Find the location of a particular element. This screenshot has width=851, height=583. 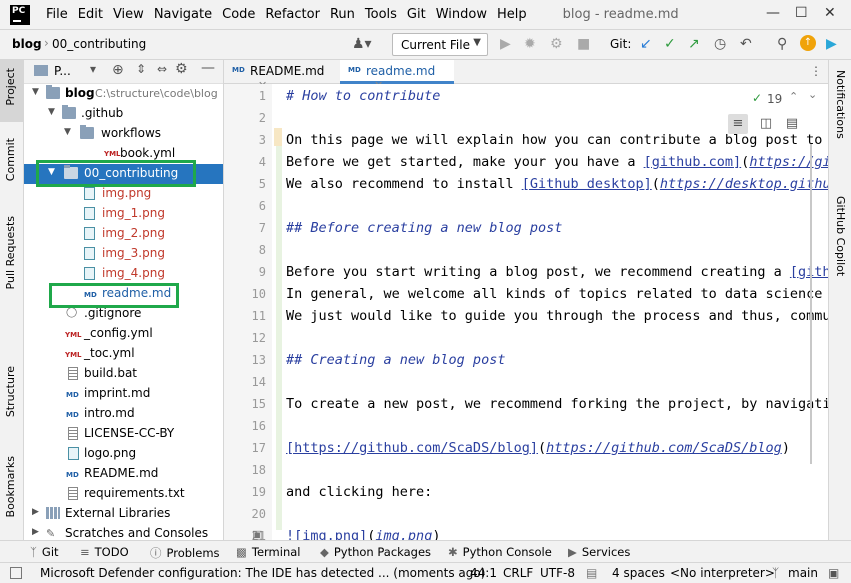

coverage-icon: ⚙ is located at coordinates (556, 44).